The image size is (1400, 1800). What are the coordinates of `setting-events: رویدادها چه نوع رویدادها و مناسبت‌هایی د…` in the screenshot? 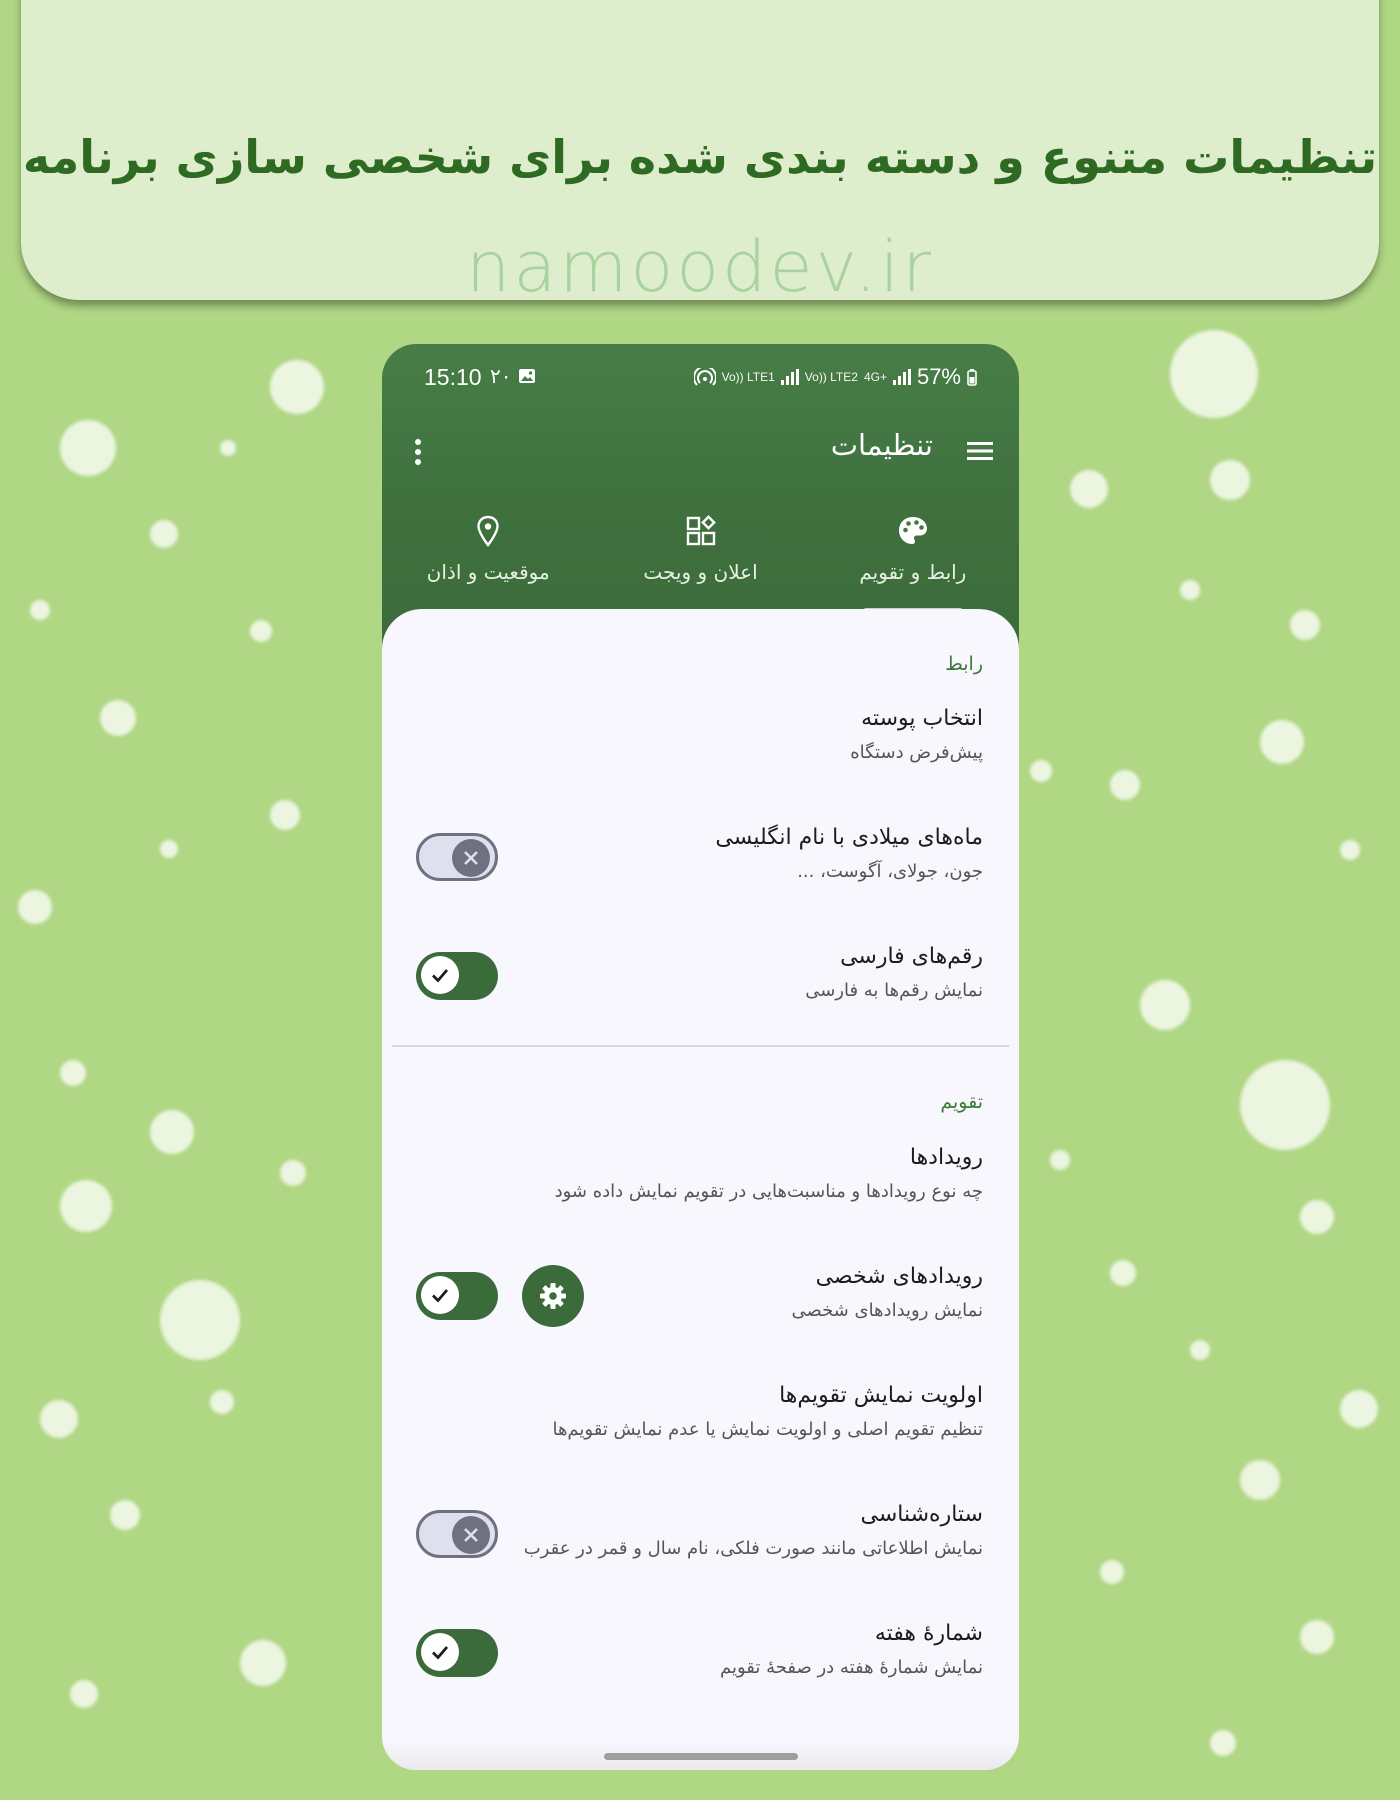 It's located at (700, 1185).